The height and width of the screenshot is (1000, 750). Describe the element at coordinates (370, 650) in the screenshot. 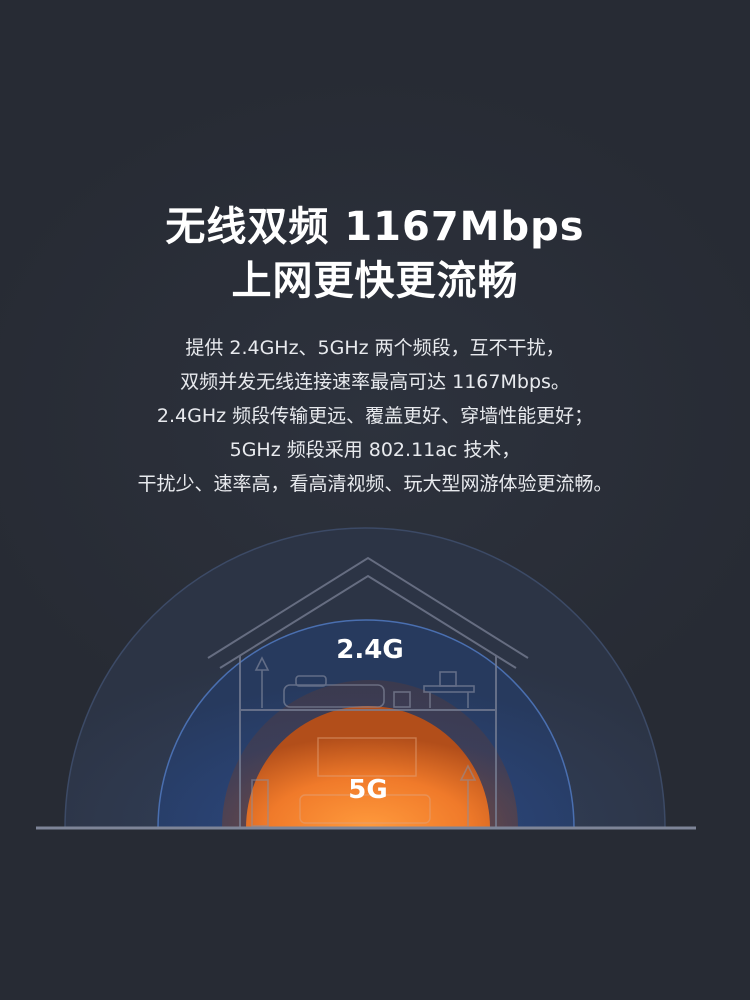

I see `band-2-4g-label: 2.4G` at that location.